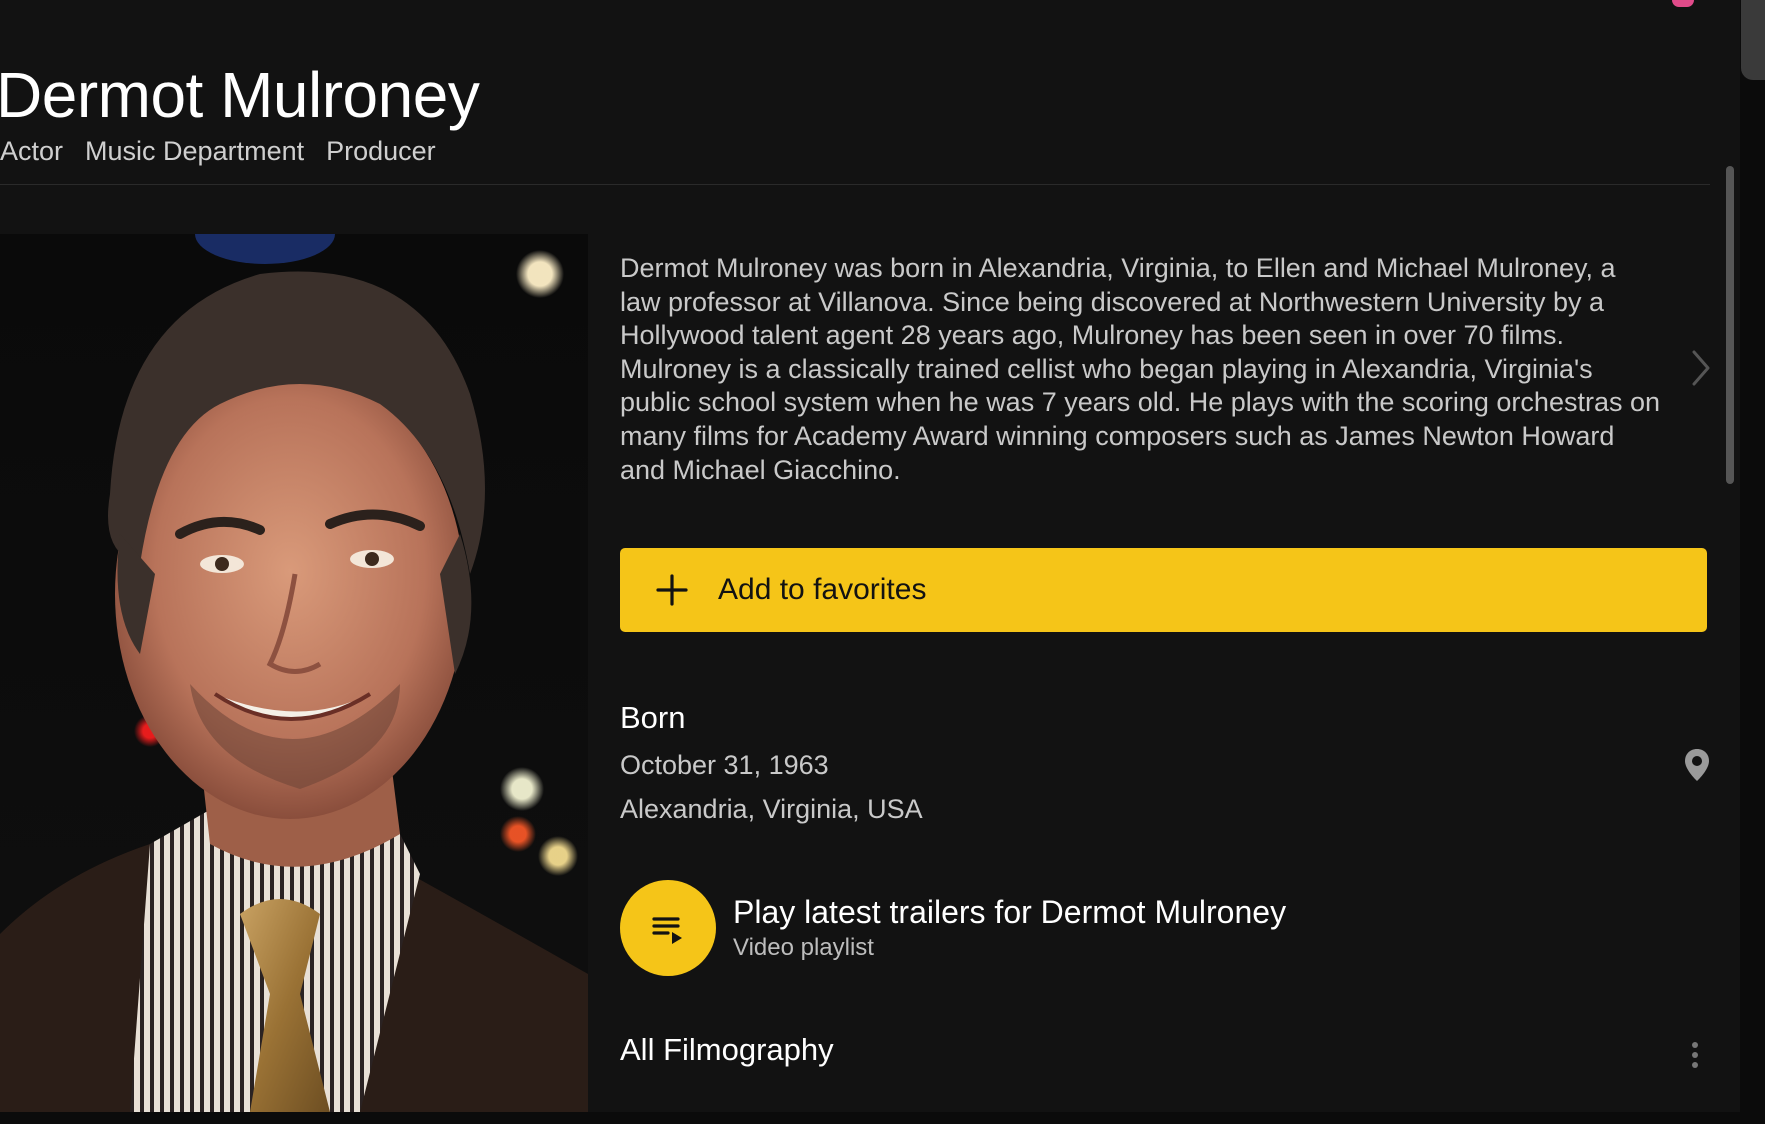 Image resolution: width=1765 pixels, height=1124 pixels. I want to click on birth-date: October 31, 1963, so click(724, 765).